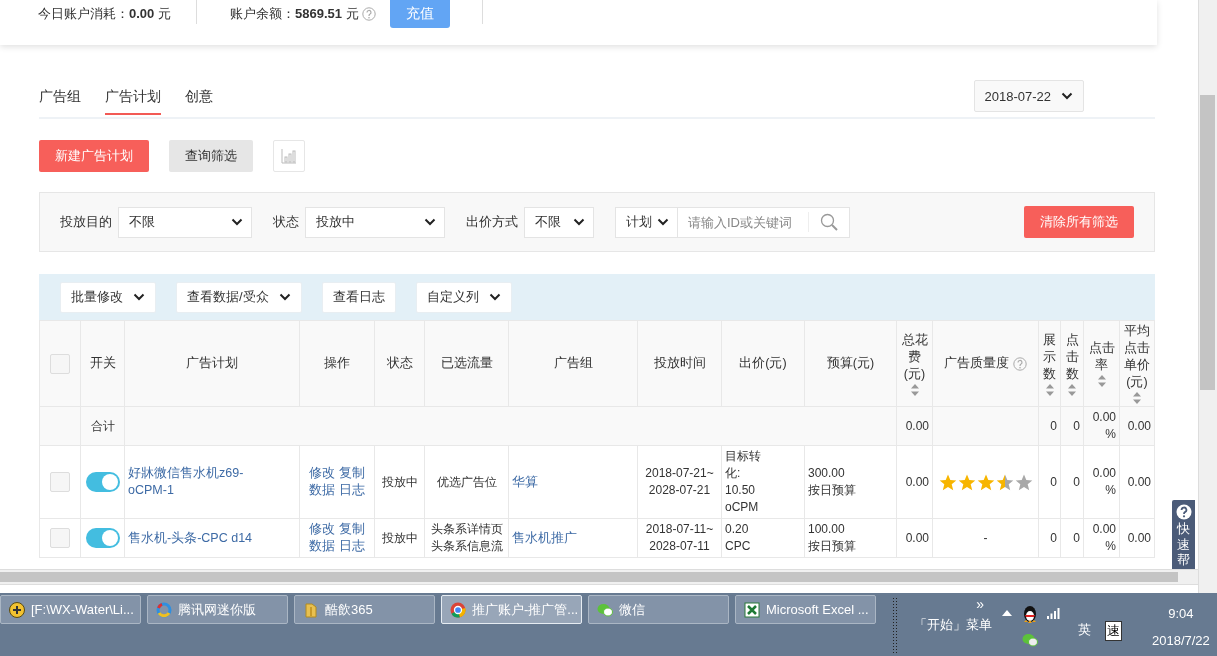 The image size is (1217, 656). I want to click on search-icon, so click(829, 222).